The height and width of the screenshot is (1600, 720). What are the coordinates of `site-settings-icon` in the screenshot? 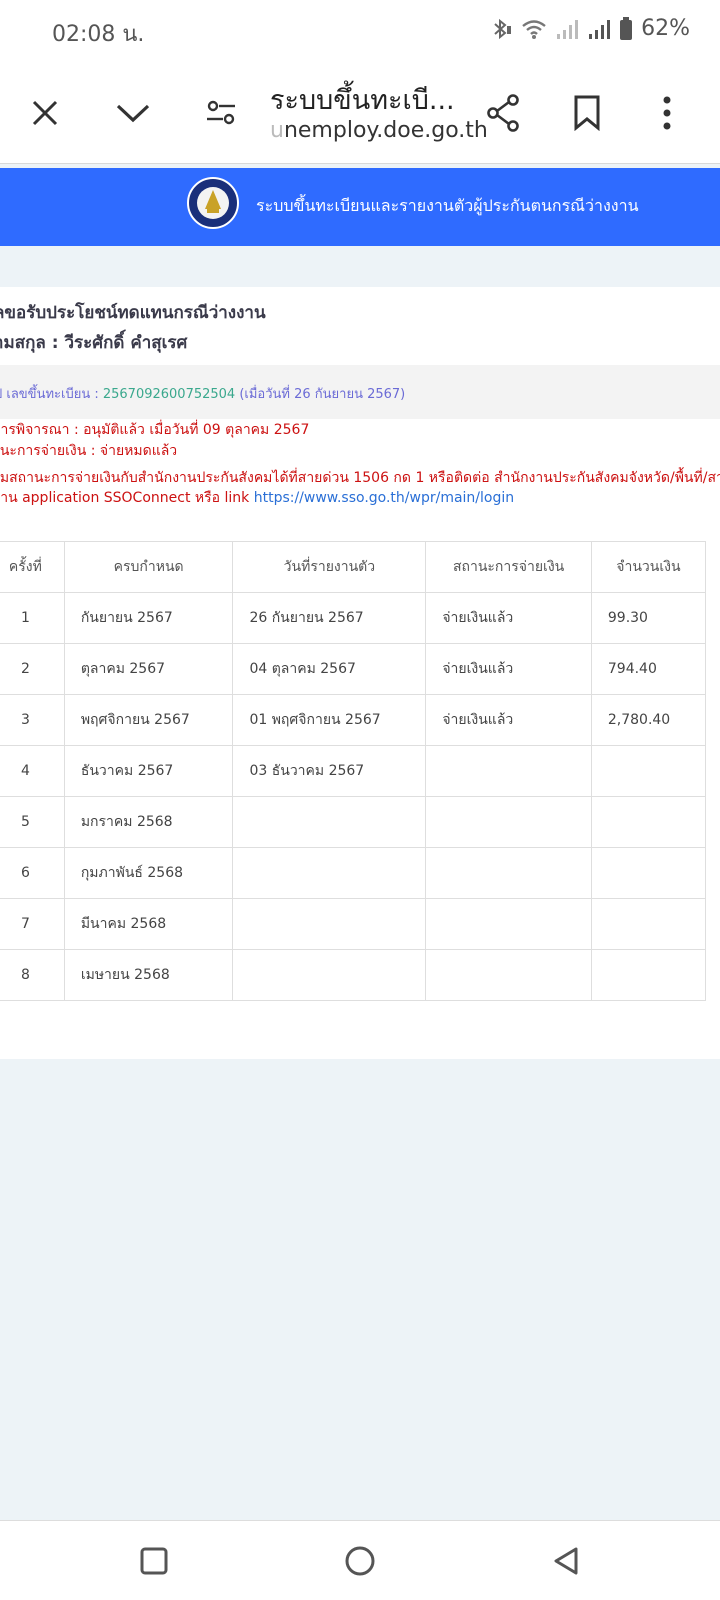 It's located at (221, 113).